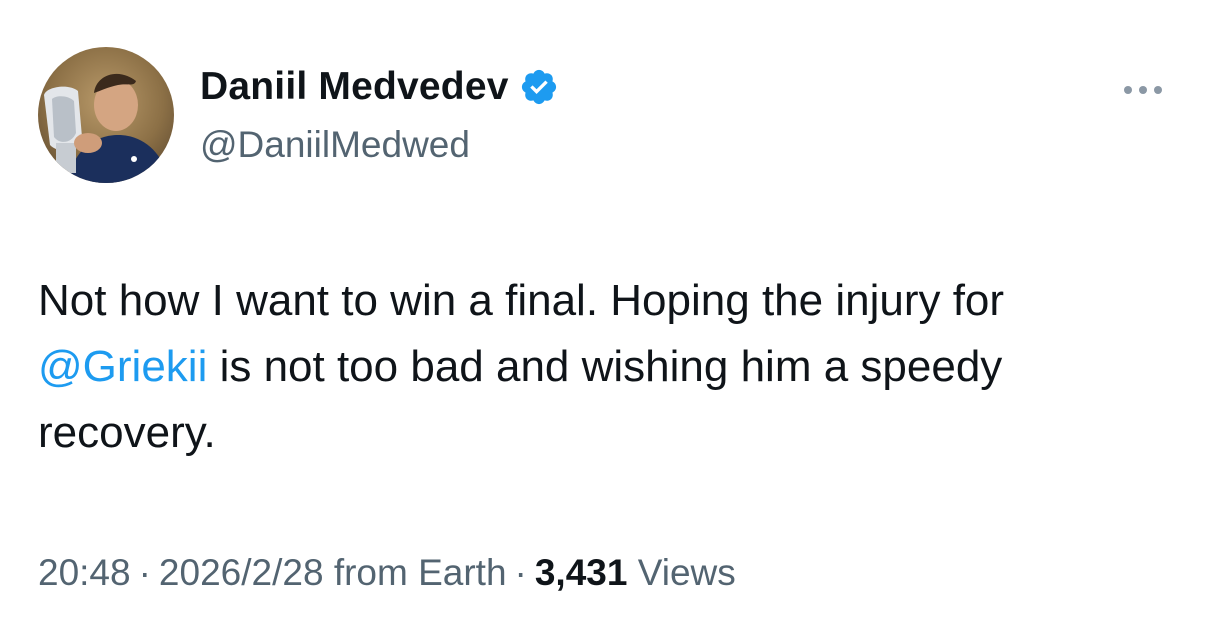 The width and height of the screenshot is (1206, 628). What do you see at coordinates (241, 572) in the screenshot?
I see `tweet-date: 2026/2/28` at bounding box center [241, 572].